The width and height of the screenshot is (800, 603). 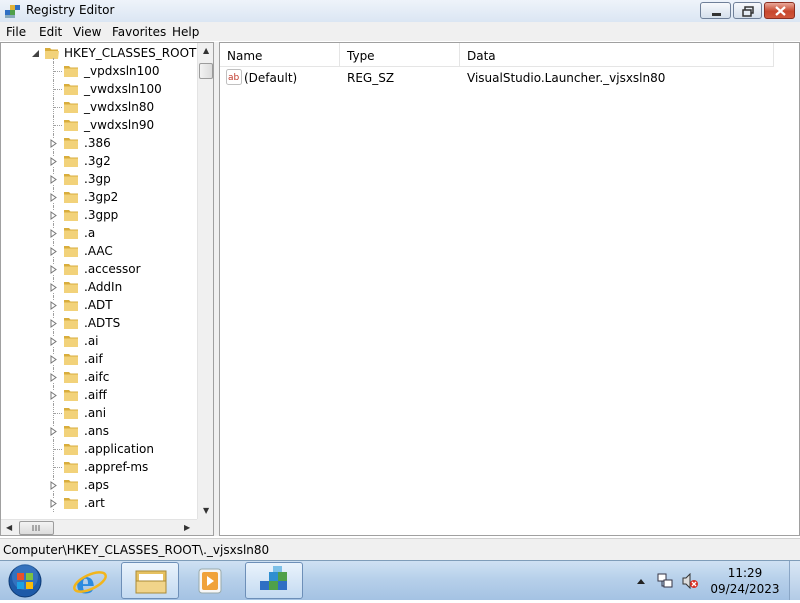 I want to click on column-header-type: Type, so click(x=400, y=55).